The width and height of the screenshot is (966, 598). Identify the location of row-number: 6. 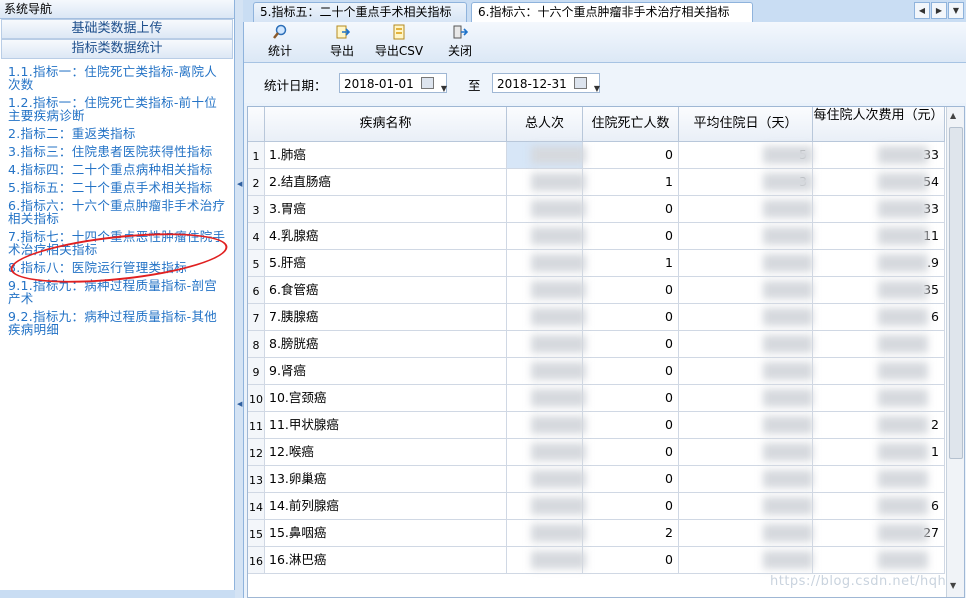
(256, 290).